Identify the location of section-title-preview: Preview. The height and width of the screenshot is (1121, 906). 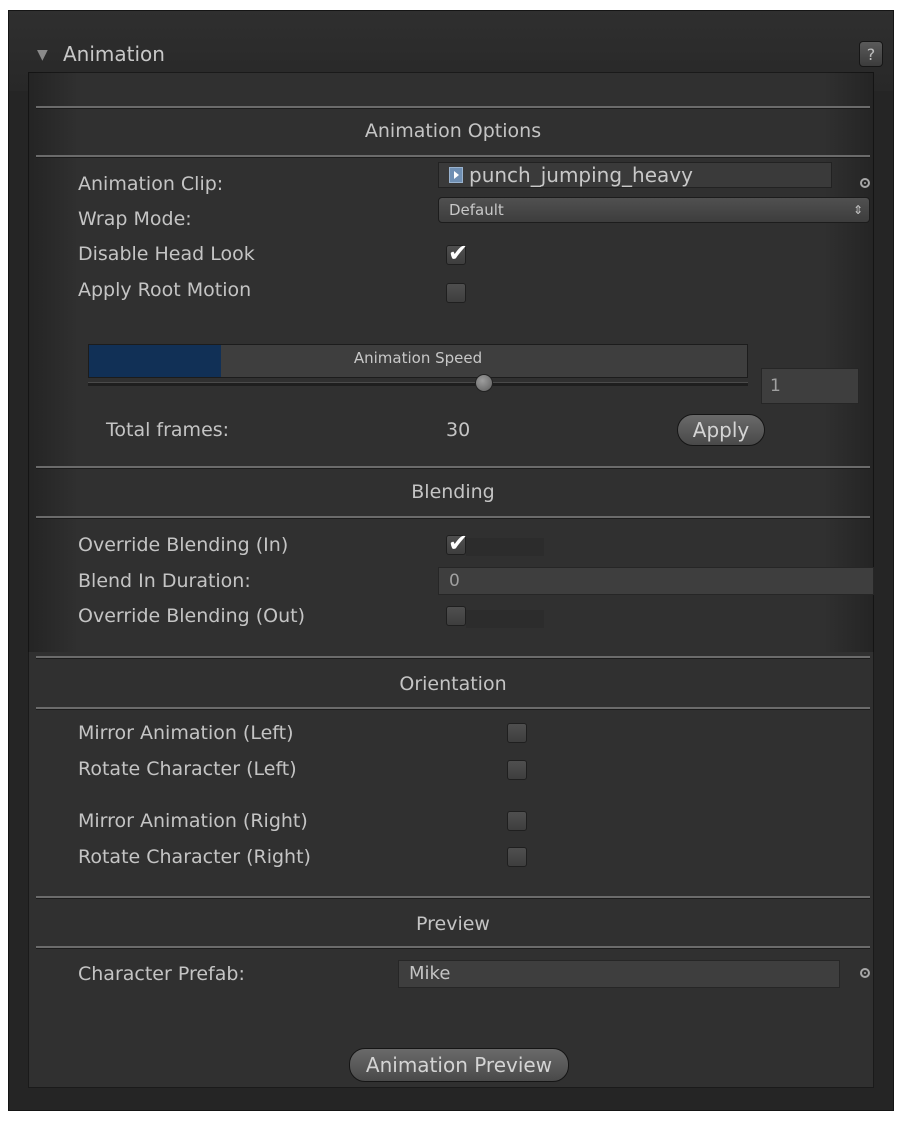
(453, 924).